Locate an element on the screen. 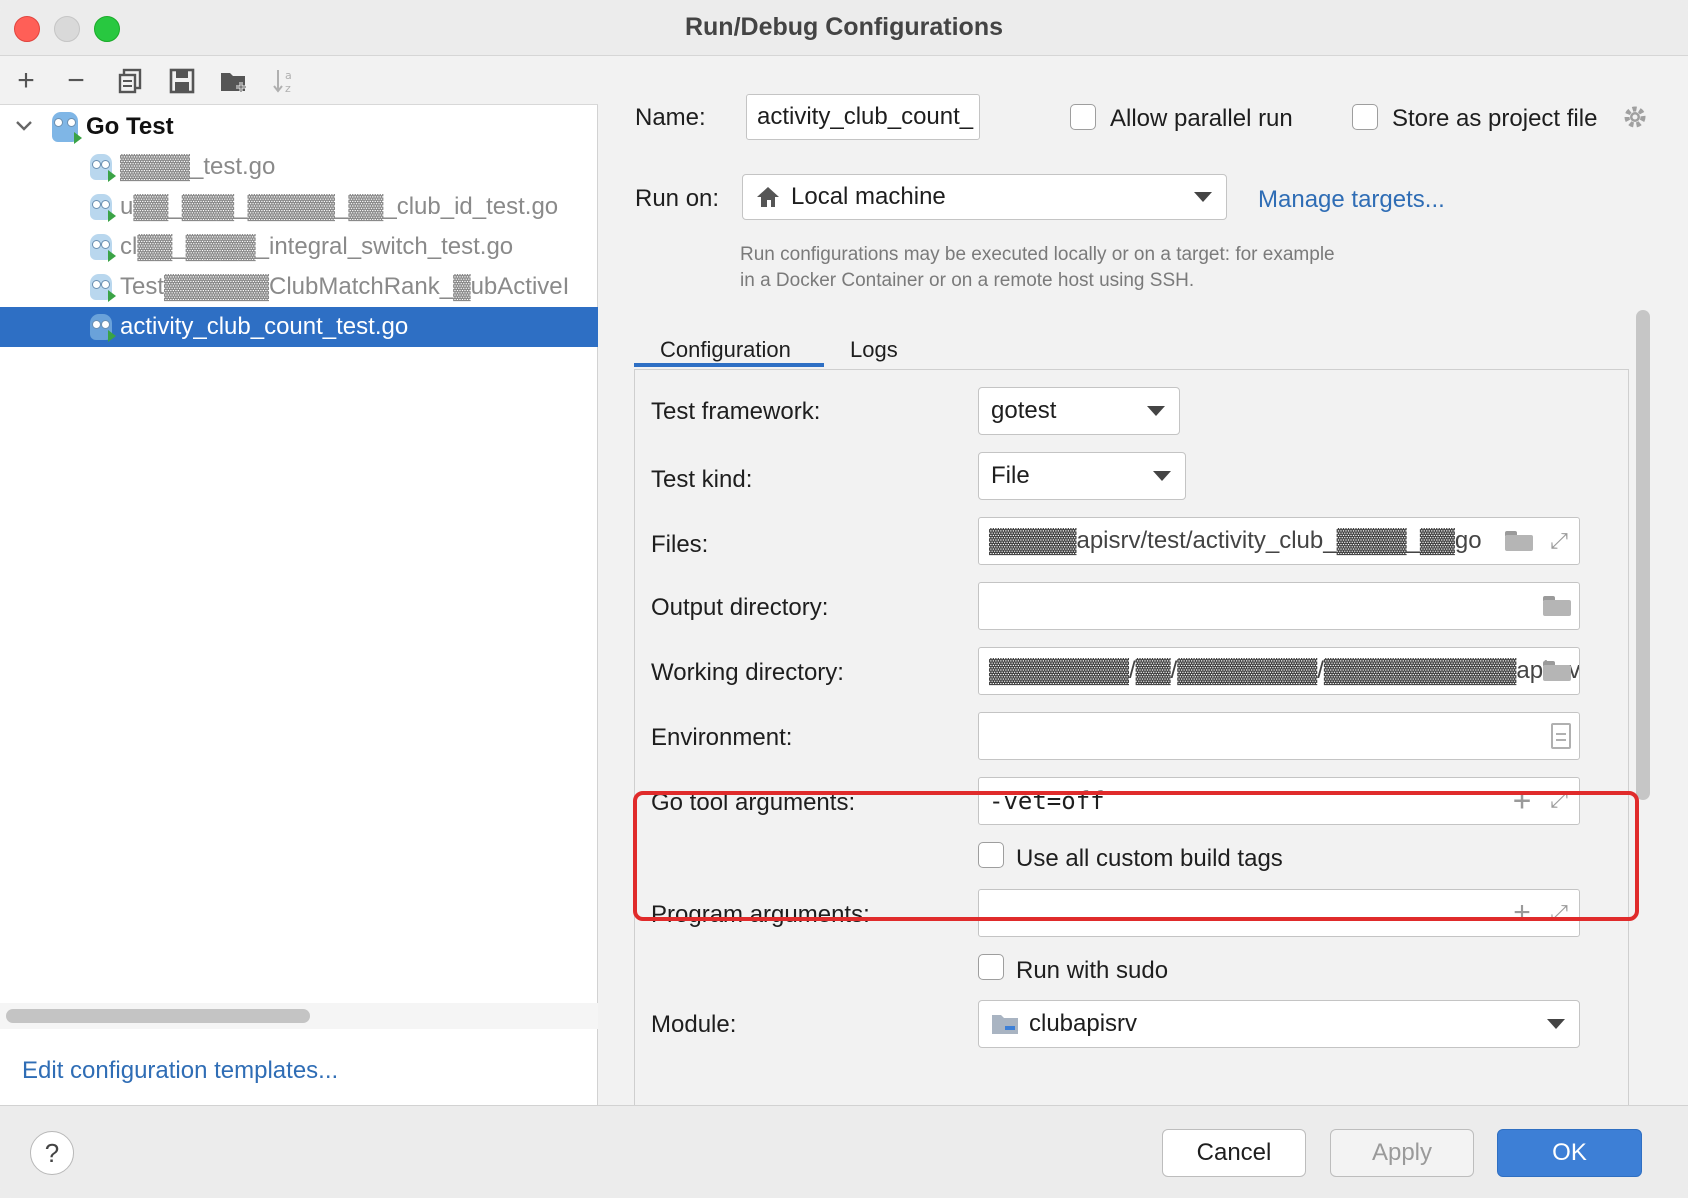 The width and height of the screenshot is (1688, 1198). tree-item-label: cl▓▓_▓▓▓▓_integral_switch_test.go is located at coordinates (317, 246).